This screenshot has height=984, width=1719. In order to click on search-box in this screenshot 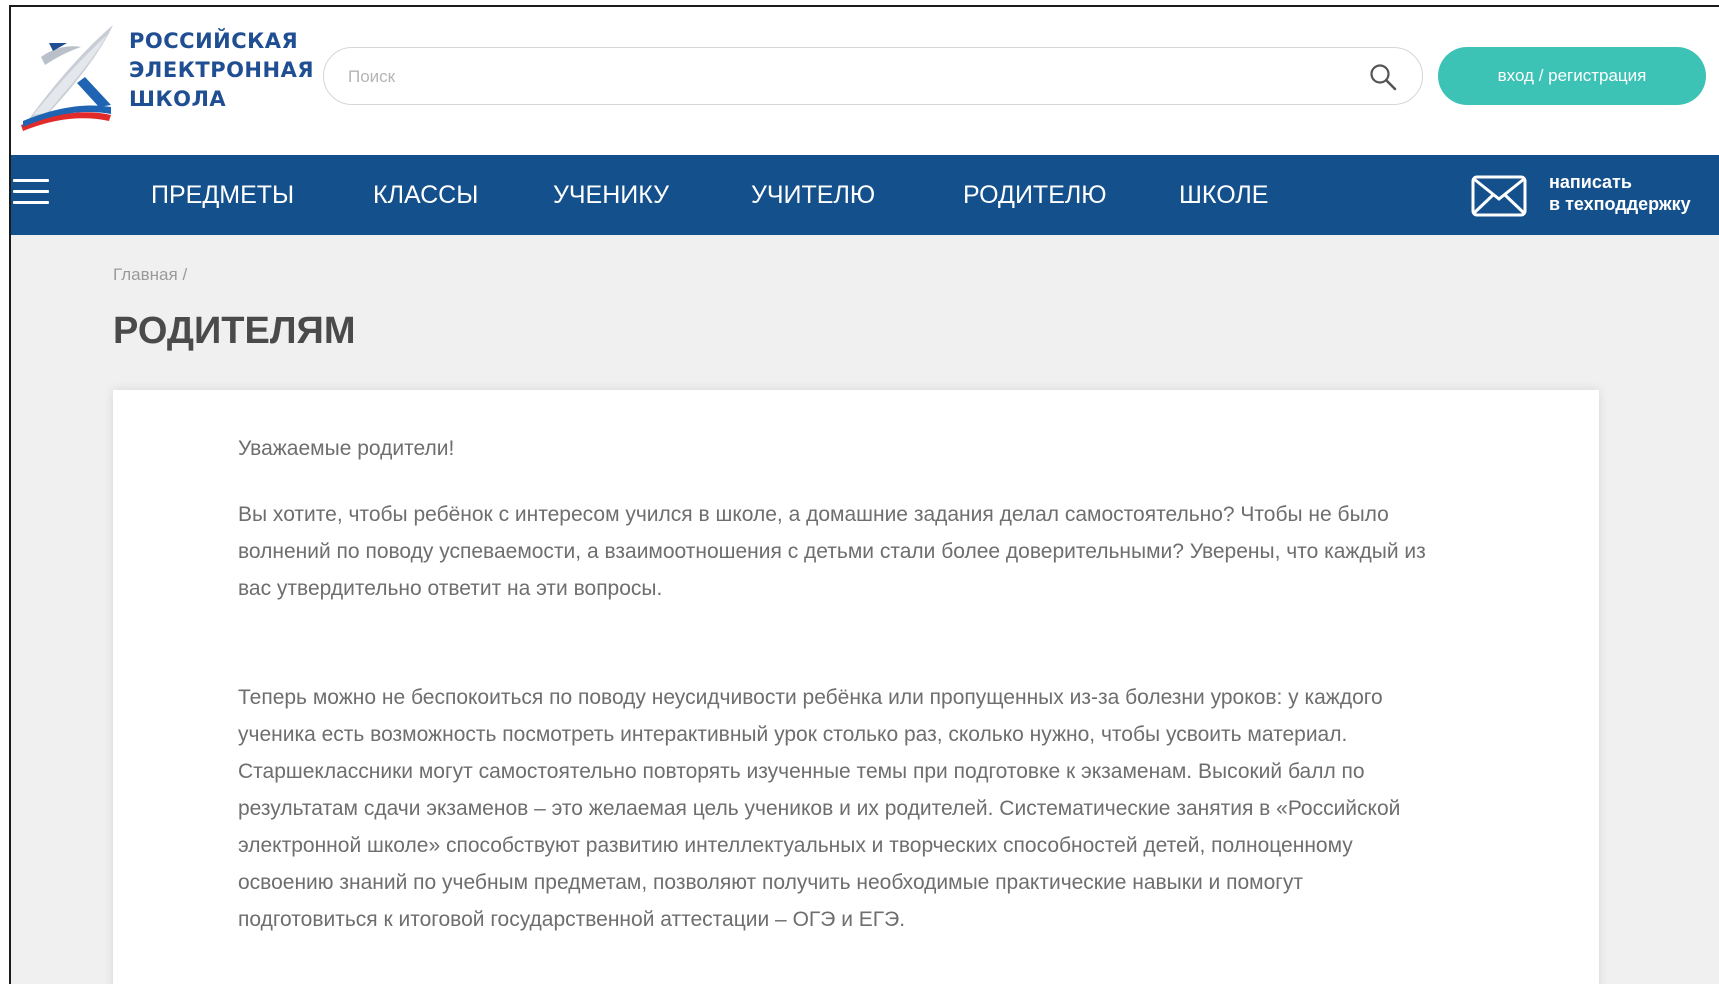, I will do `click(873, 76)`.